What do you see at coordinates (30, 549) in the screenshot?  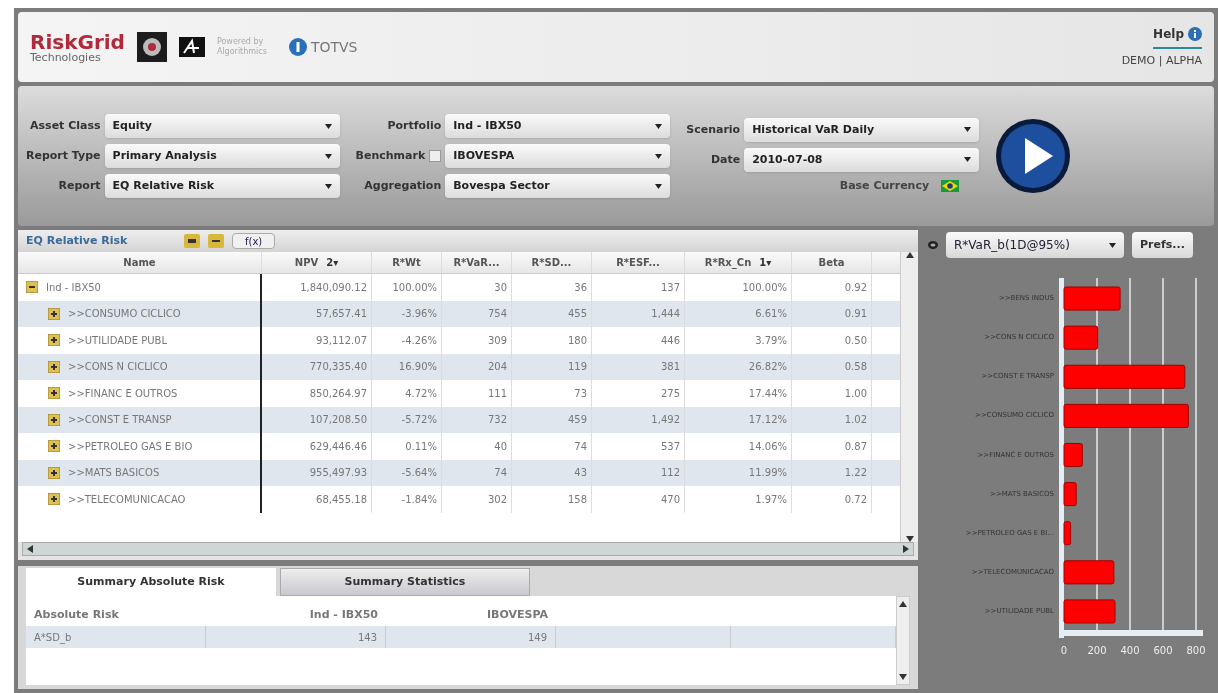 I see `scroll-left-icon` at bounding box center [30, 549].